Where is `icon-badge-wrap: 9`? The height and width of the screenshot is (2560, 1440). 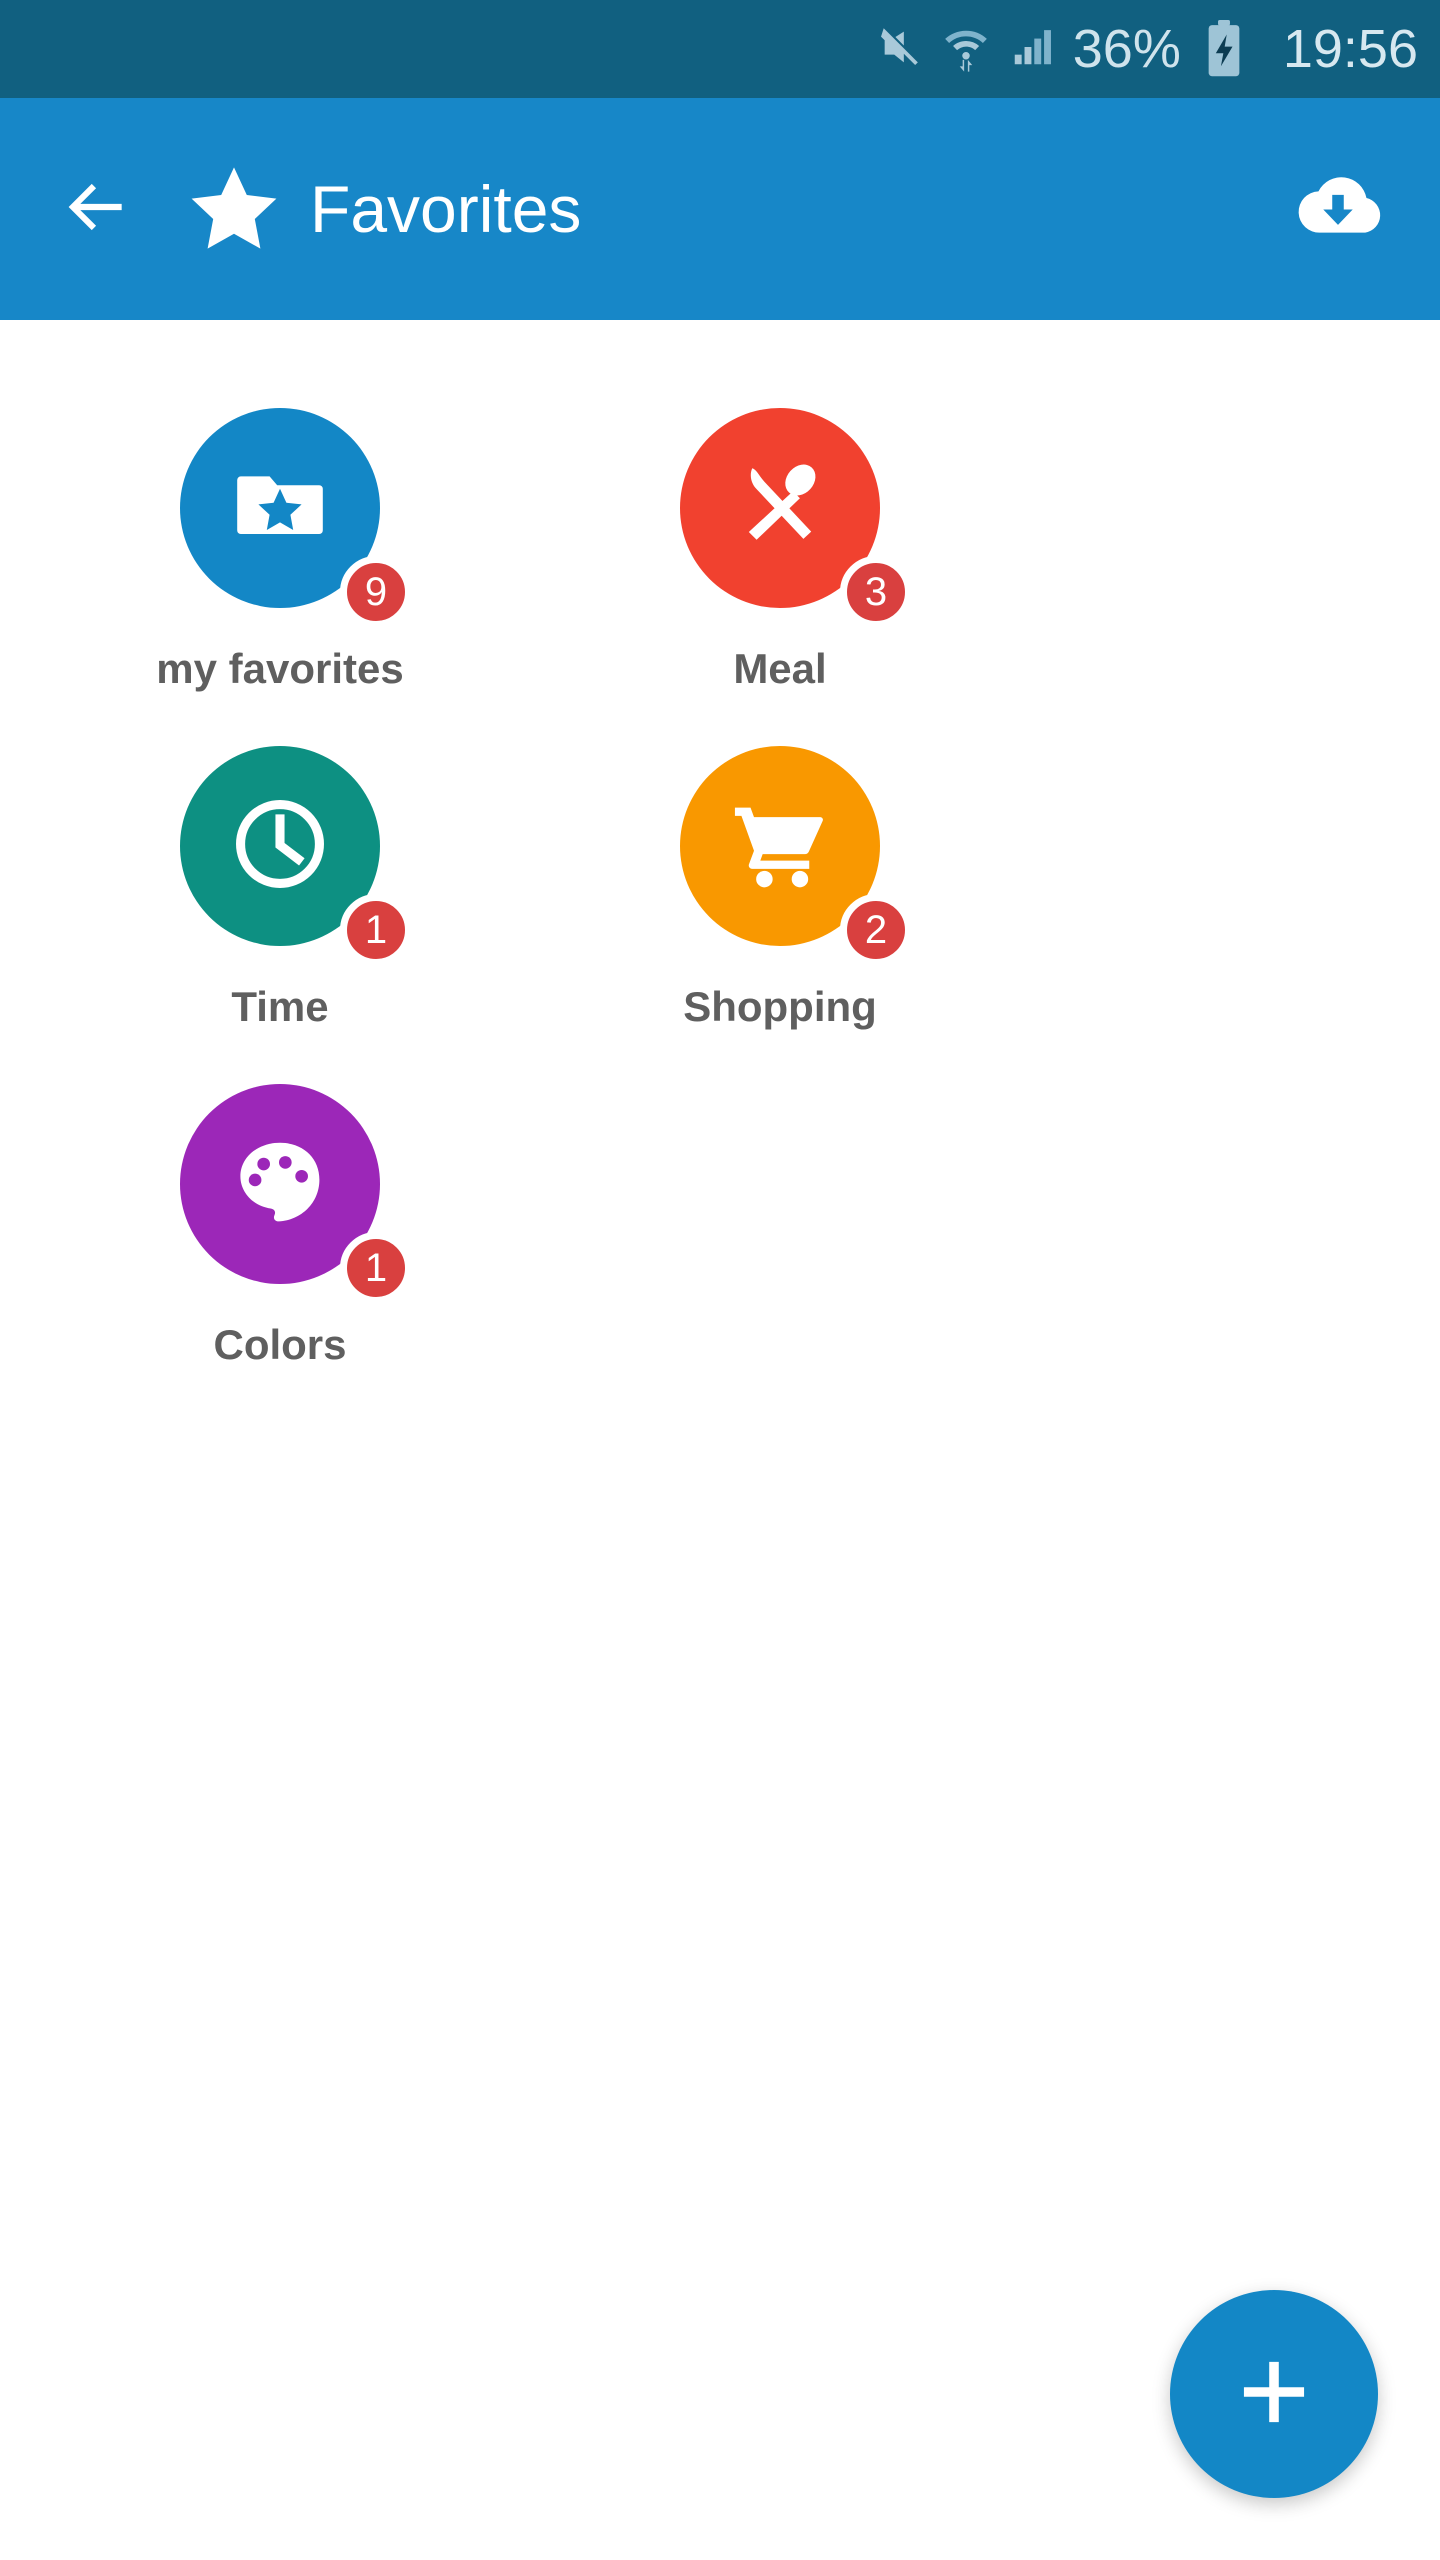 icon-badge-wrap: 9 is located at coordinates (296, 518).